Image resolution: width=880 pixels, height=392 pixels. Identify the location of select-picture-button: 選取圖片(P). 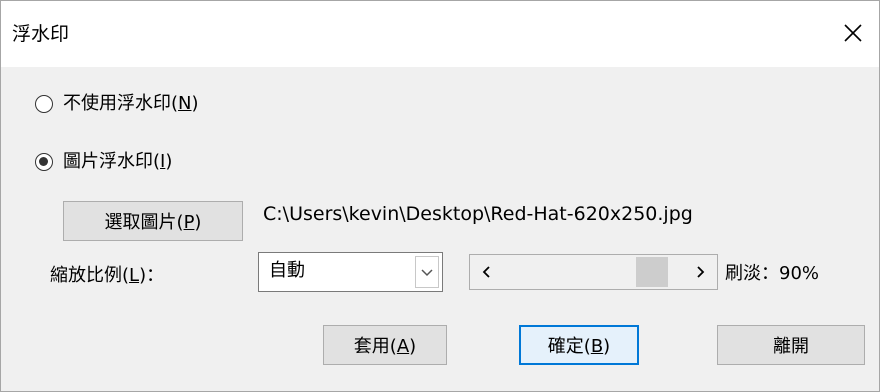
(153, 221).